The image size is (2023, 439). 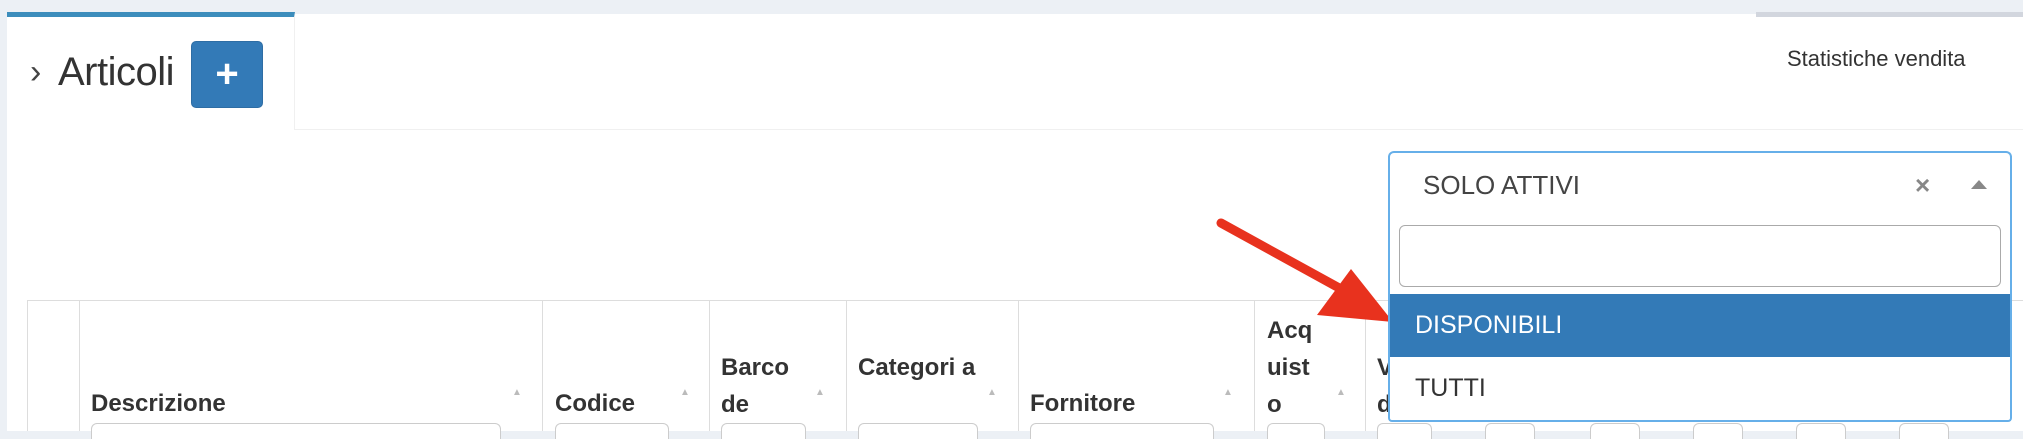 I want to click on dropdown-option-tutti: TUTTI, so click(x=1700, y=388).